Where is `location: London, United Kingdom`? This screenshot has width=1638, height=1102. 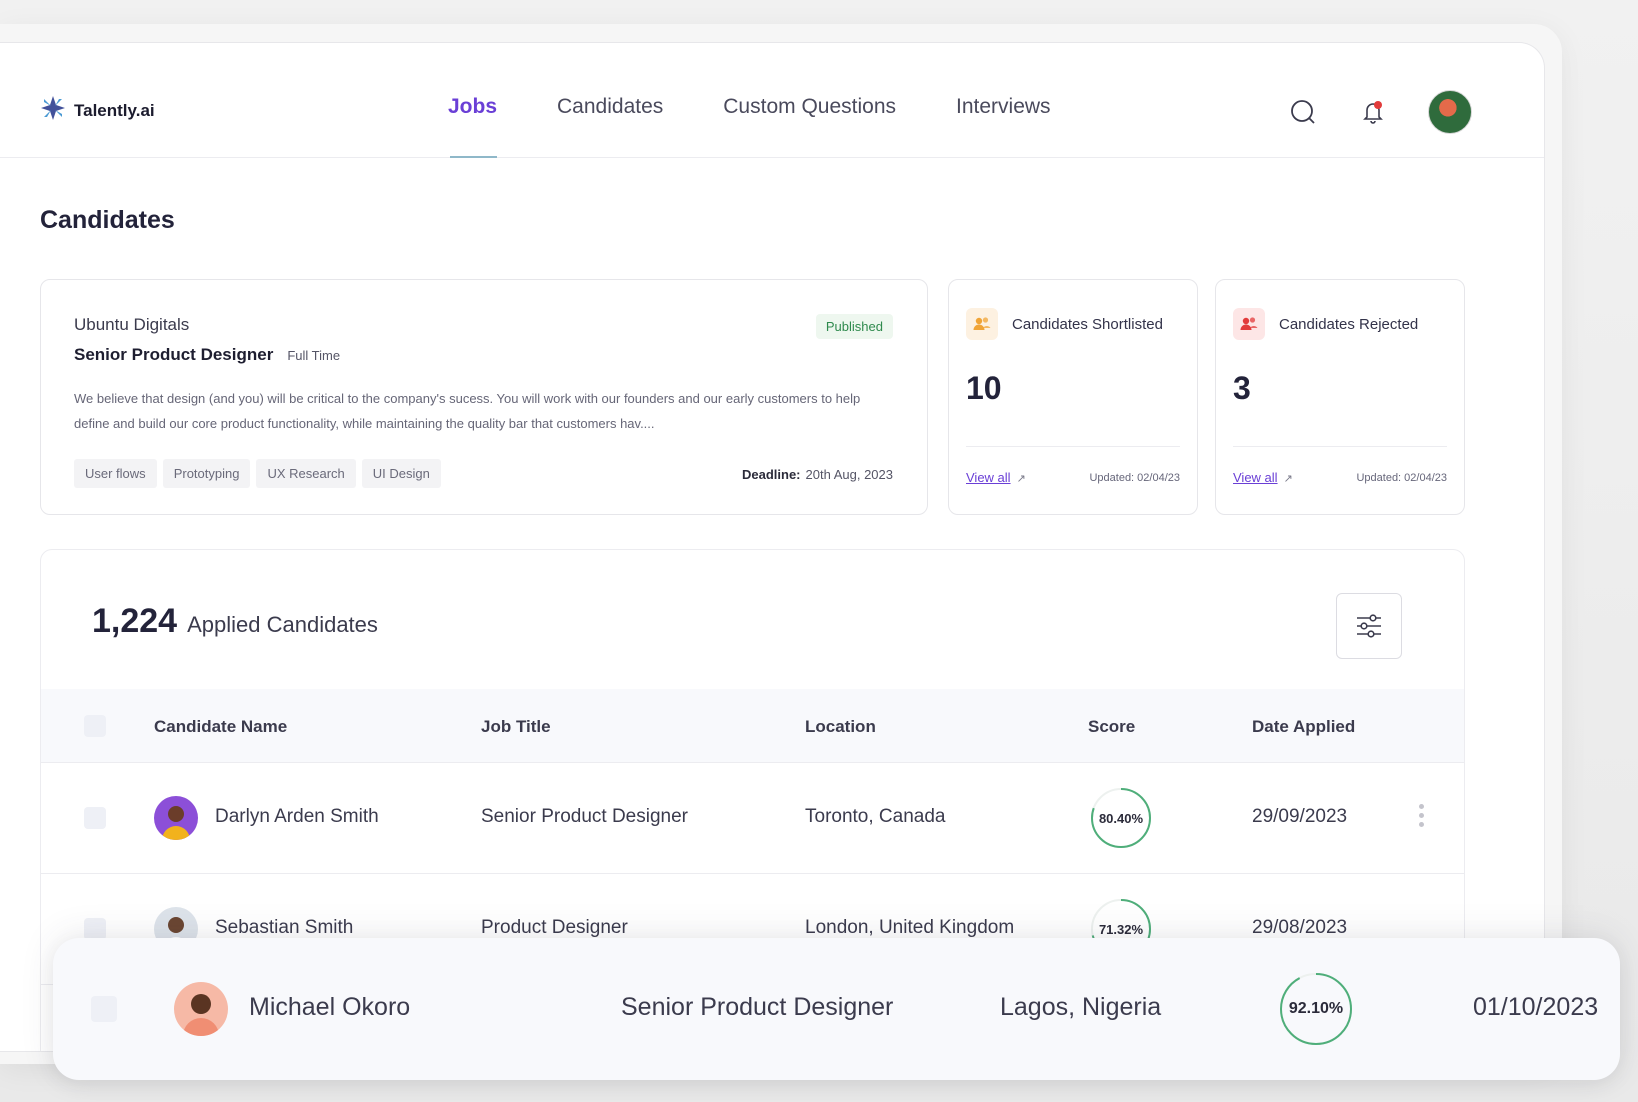
location: London, United Kingdom is located at coordinates (910, 927).